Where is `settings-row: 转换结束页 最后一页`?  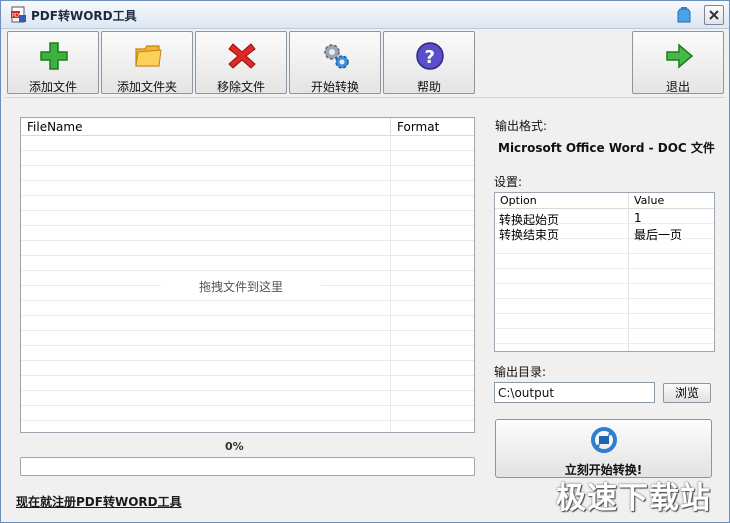 settings-row: 转换结束页 最后一页 is located at coordinates (604, 234).